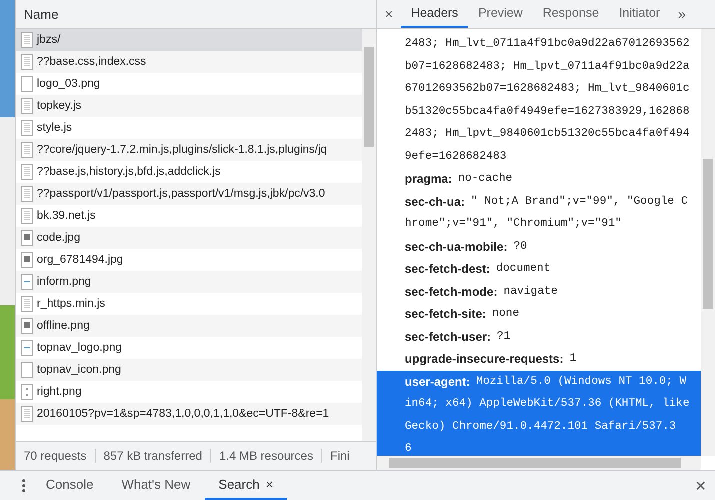 Image resolution: width=715 pixels, height=500 pixels. What do you see at coordinates (189, 106) in the screenshot?
I see `request-row: topkey.js` at bounding box center [189, 106].